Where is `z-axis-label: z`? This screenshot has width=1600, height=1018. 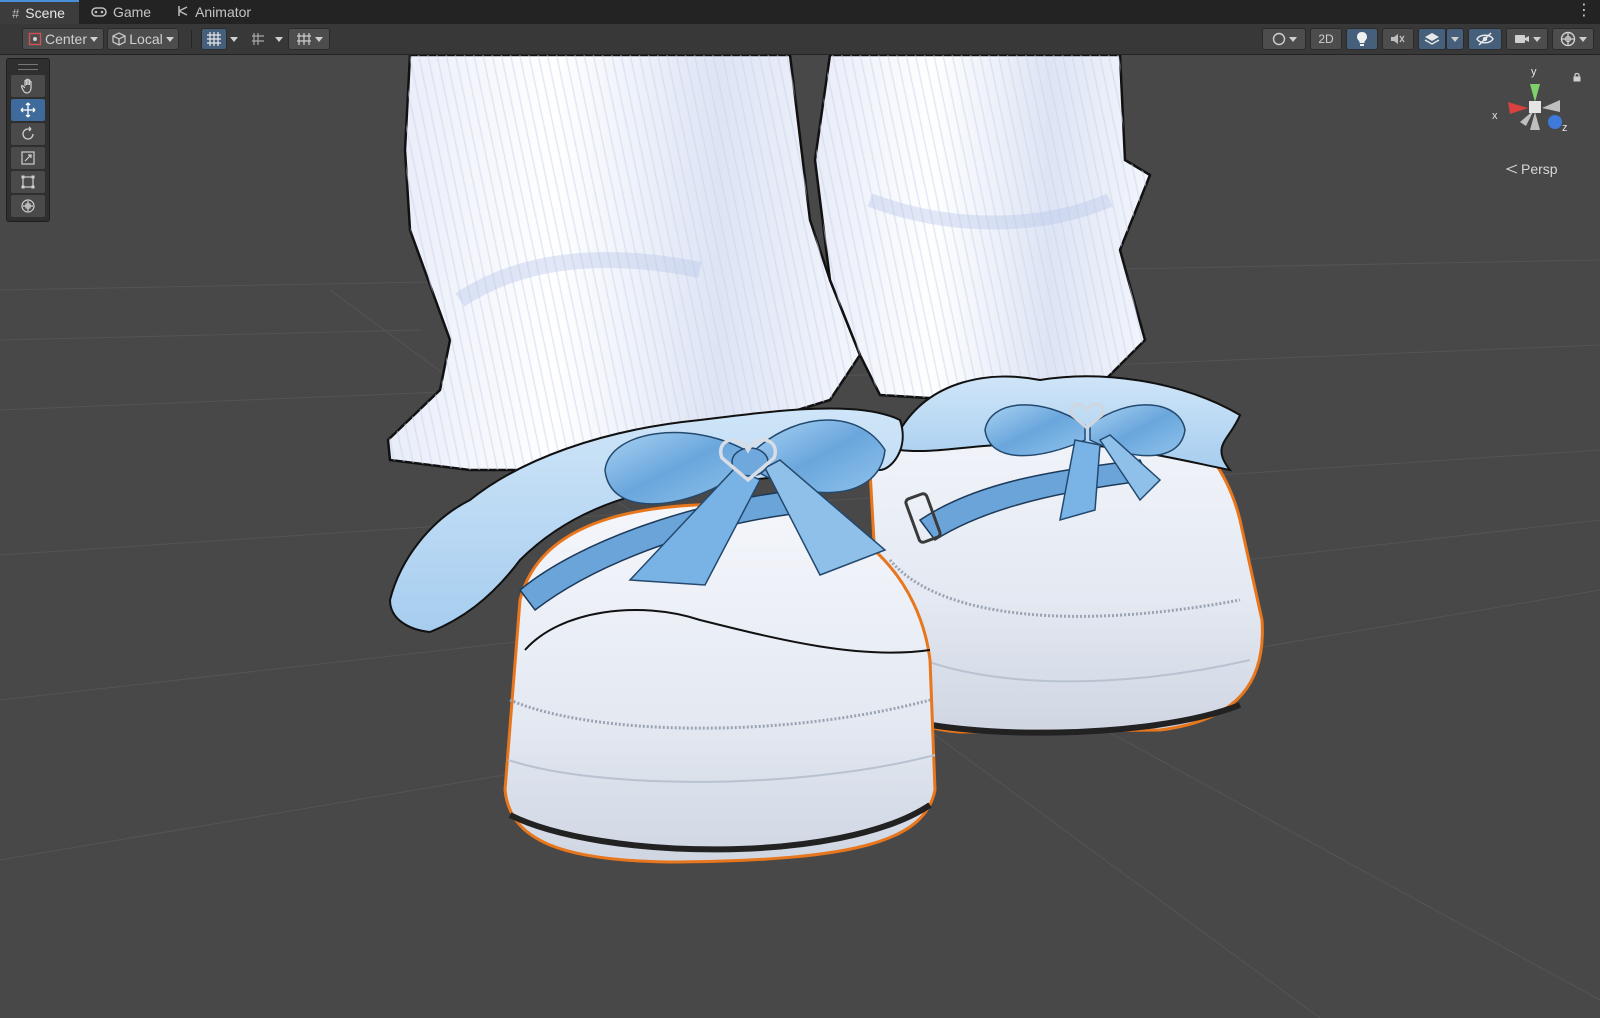
z-axis-label: z is located at coordinates (1565, 128).